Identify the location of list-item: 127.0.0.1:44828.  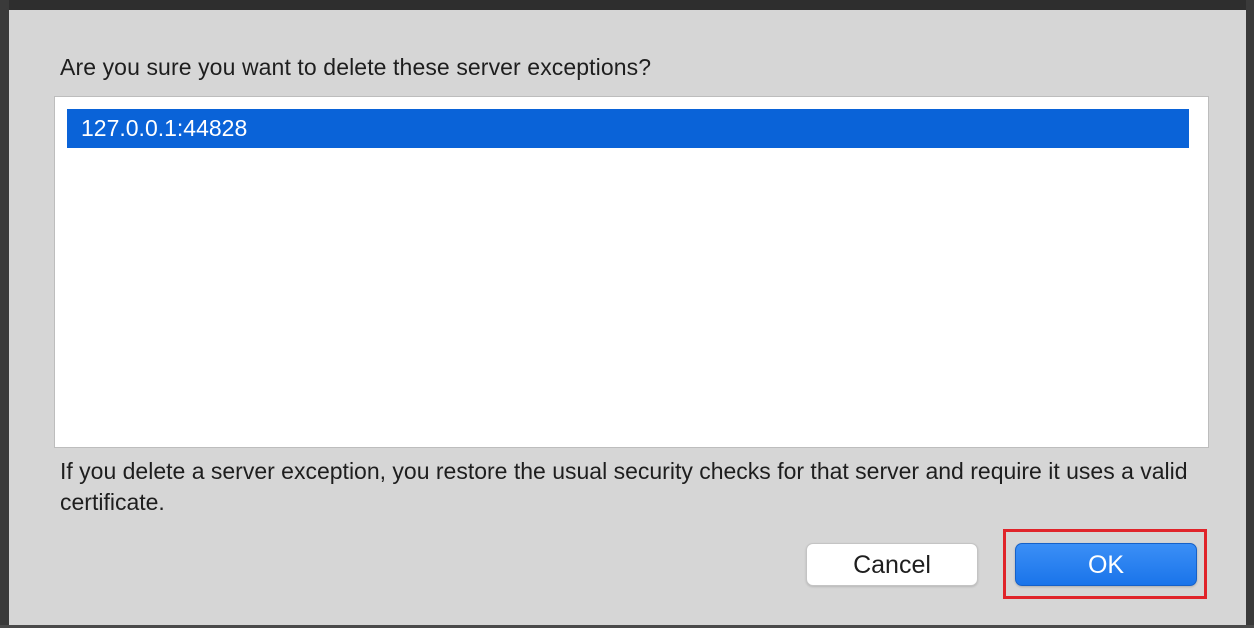
(628, 128).